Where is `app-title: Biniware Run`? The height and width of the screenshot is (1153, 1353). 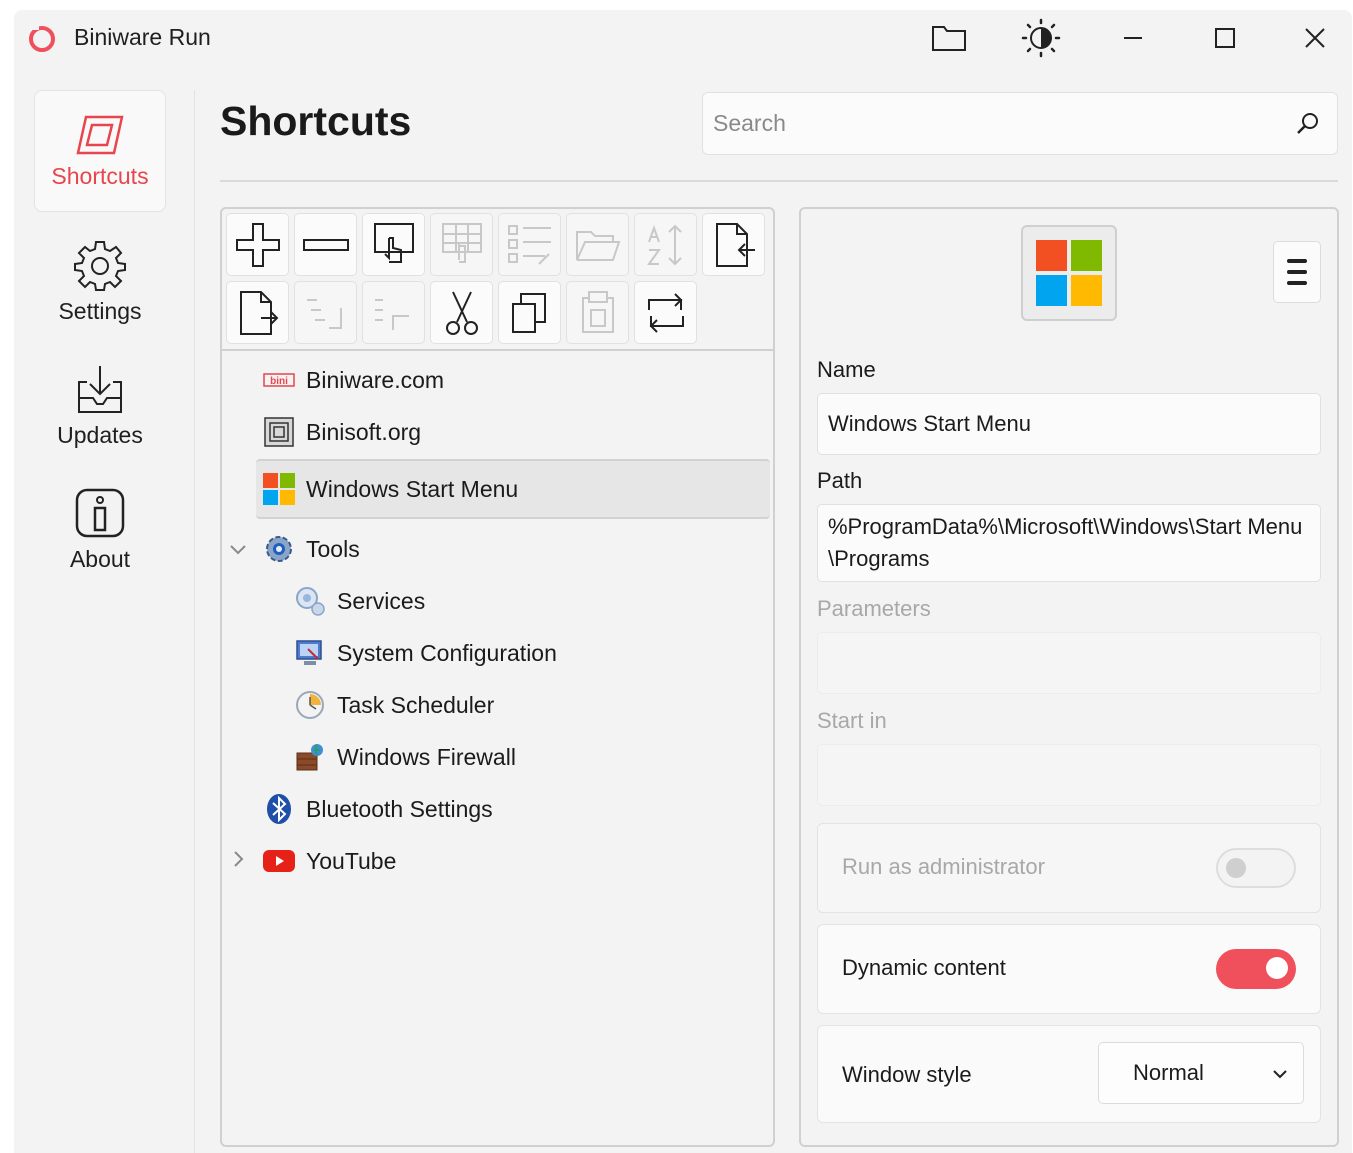 app-title: Biniware Run is located at coordinates (142, 37).